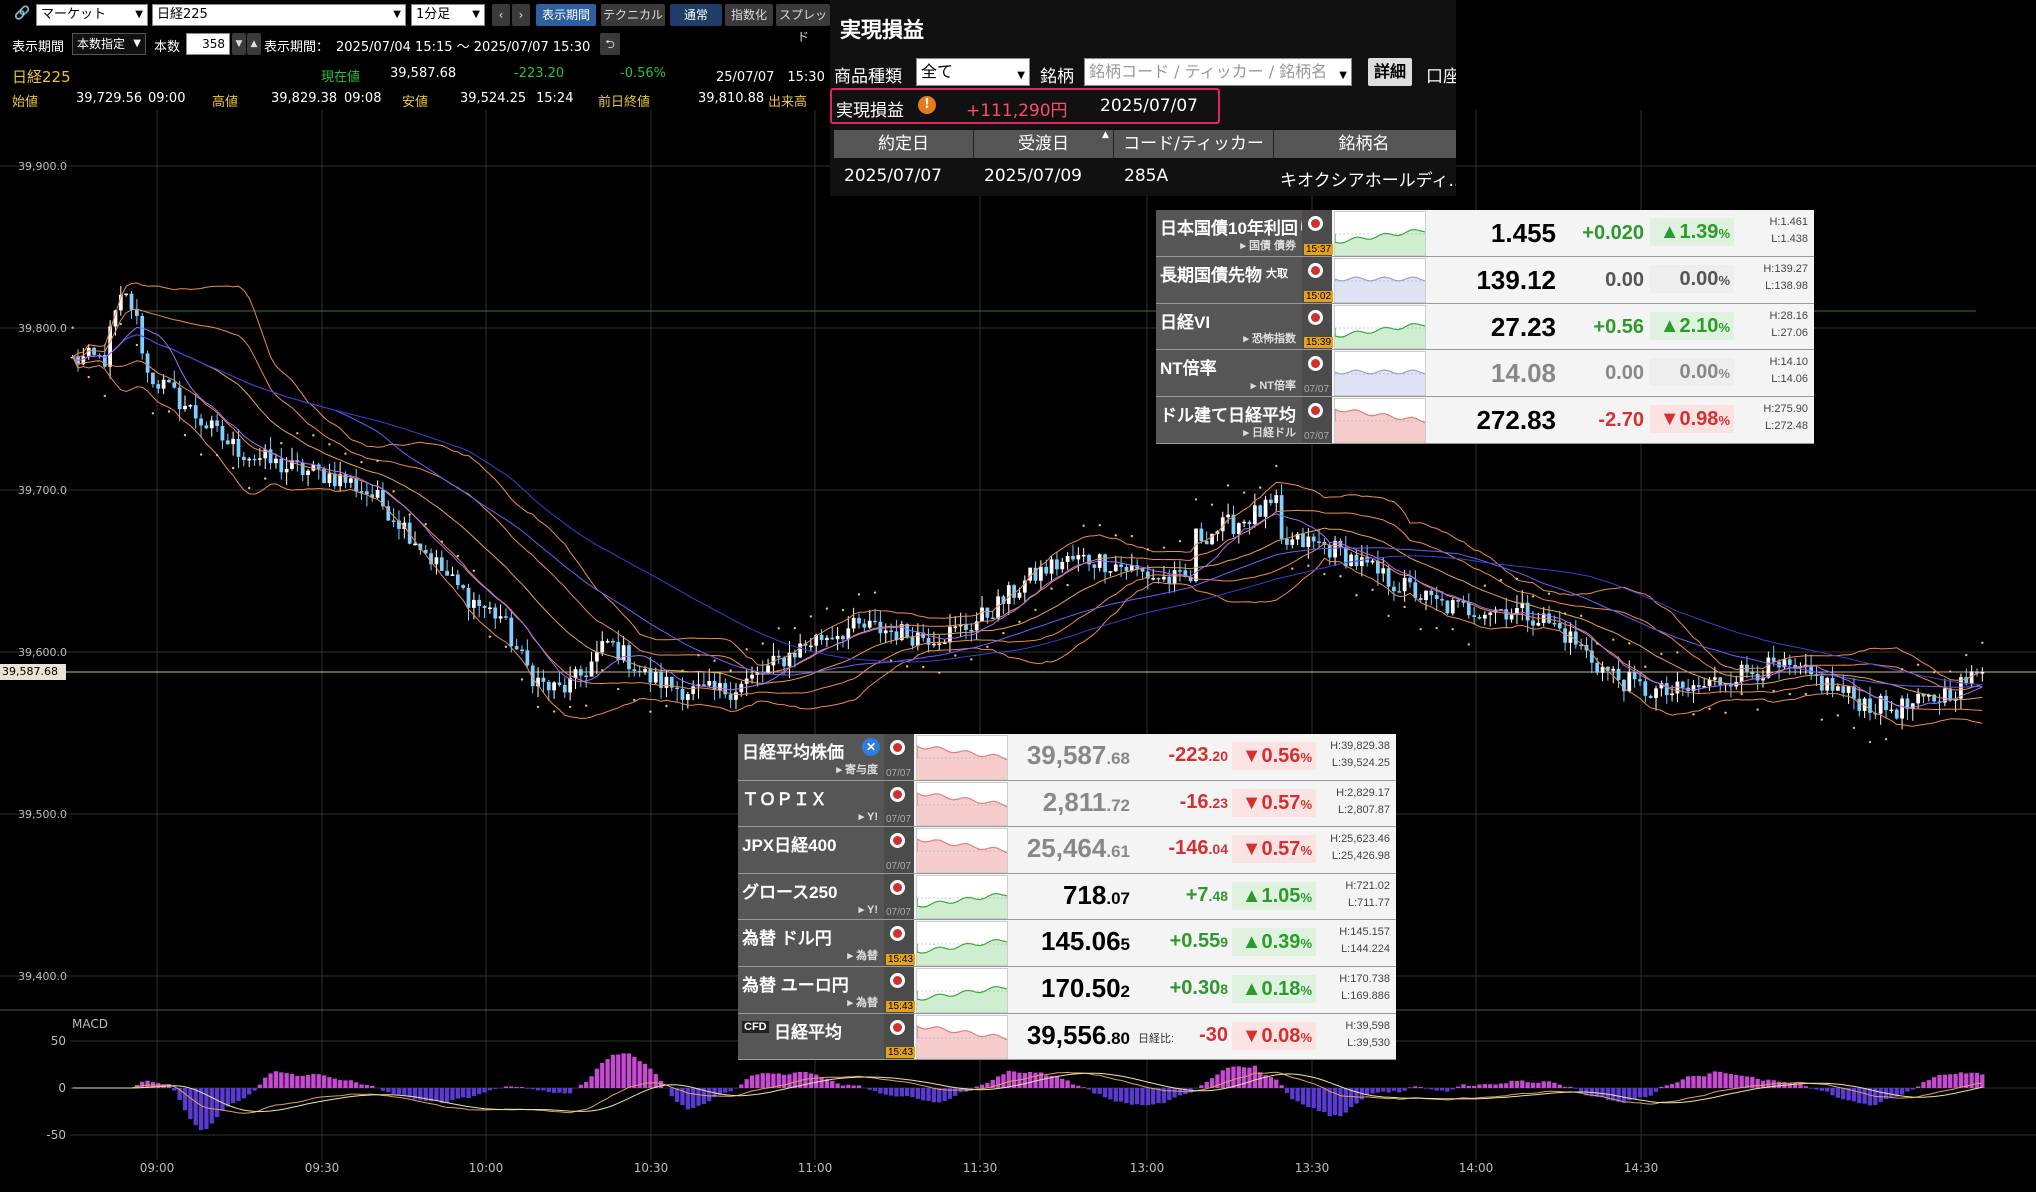 This screenshot has height=1192, width=2036. Describe the element at coordinates (1277, 386) in the screenshot. I see `market-sub-label: NT倍率` at that location.